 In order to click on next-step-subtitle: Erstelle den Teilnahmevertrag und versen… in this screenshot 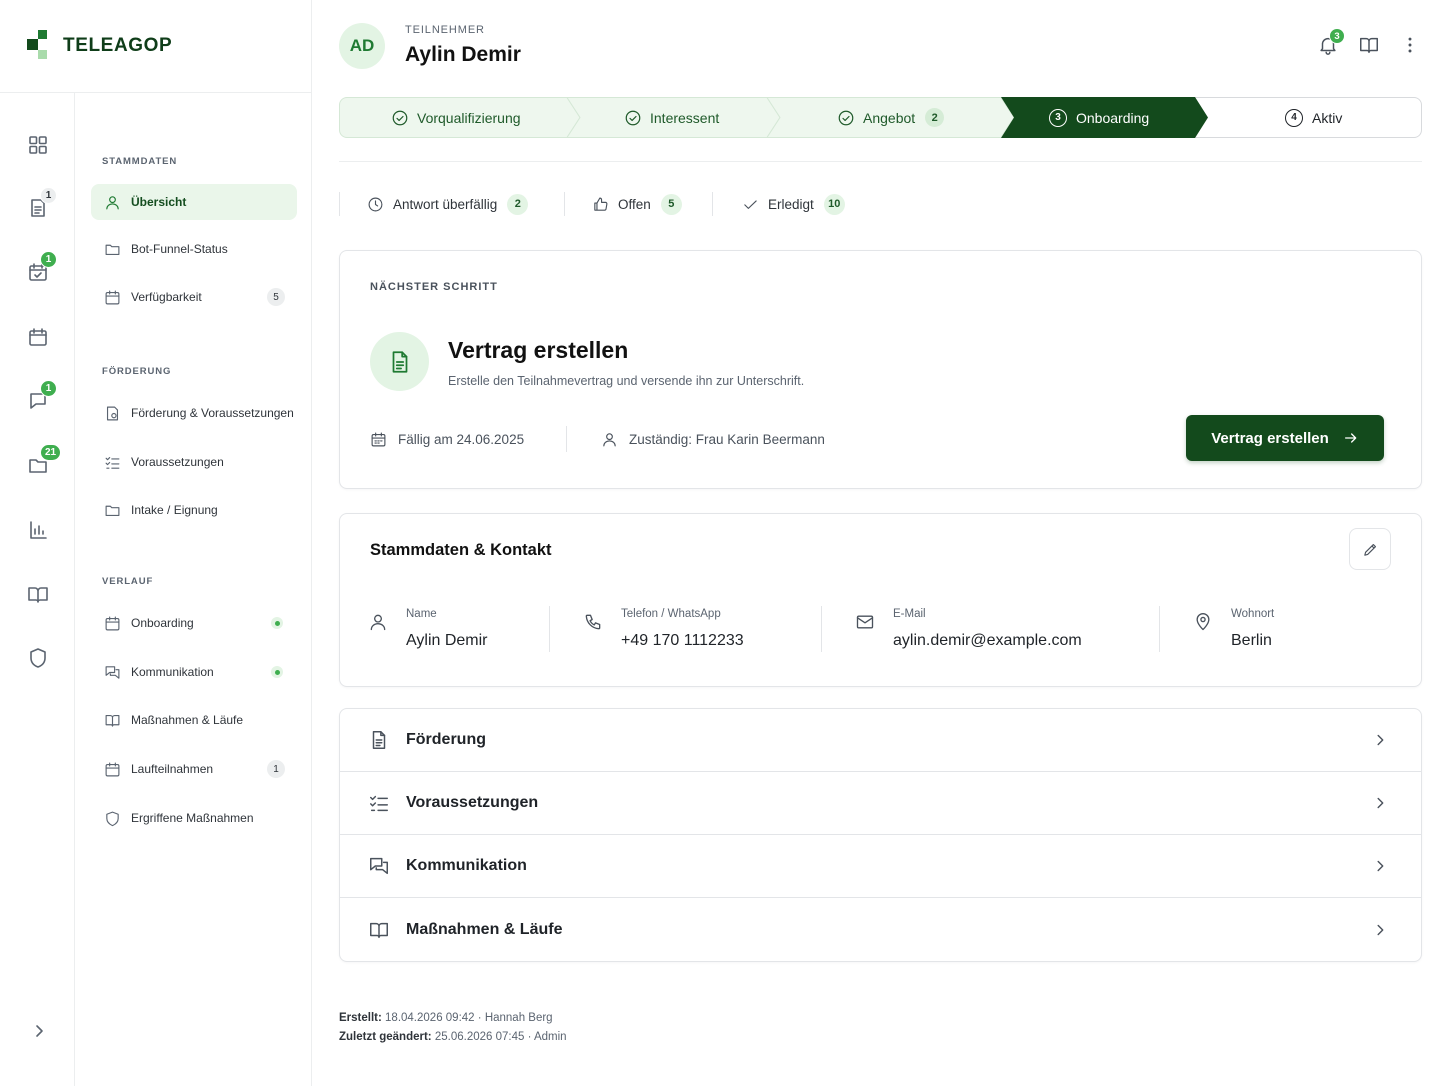, I will do `click(626, 381)`.